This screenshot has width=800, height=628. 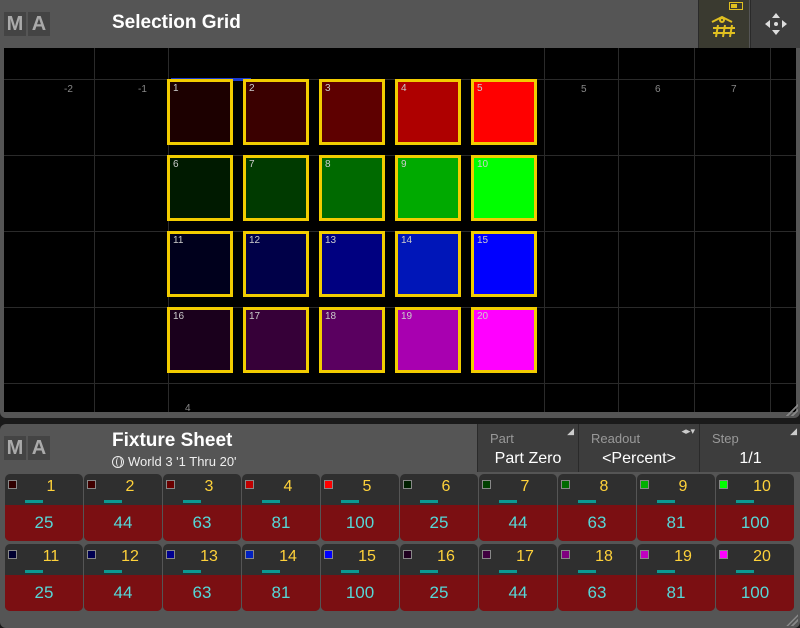 I want to click on fixture-cell: 16, so click(x=200, y=340).